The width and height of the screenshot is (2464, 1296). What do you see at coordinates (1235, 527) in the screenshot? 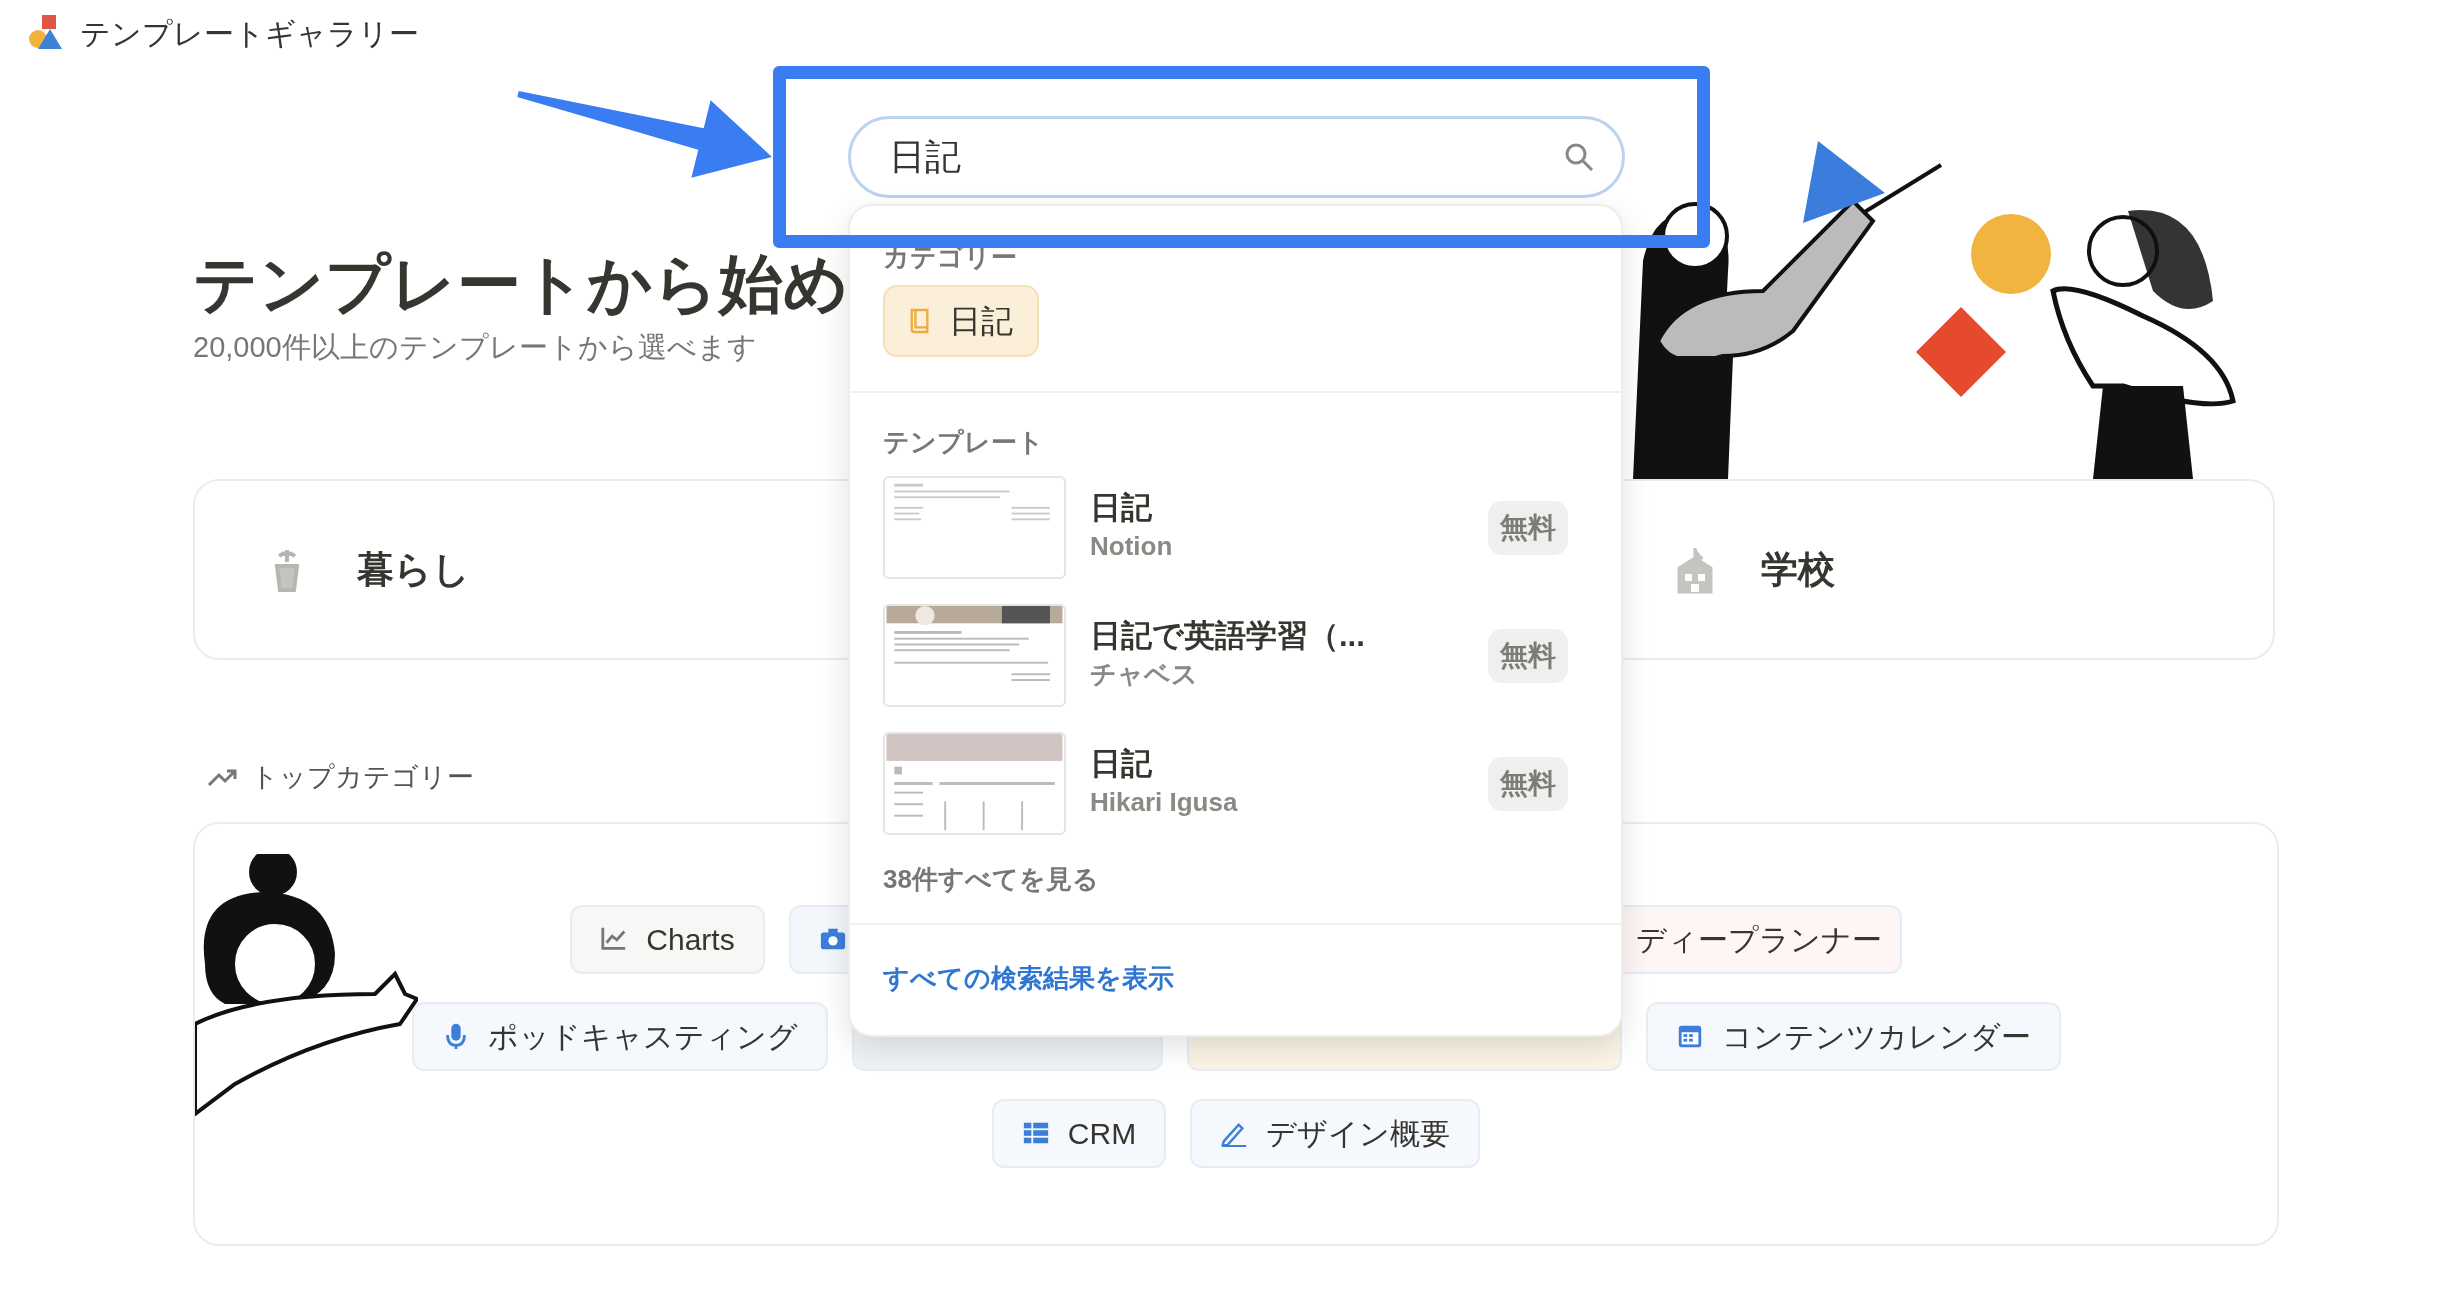
I see `template-item: 日記 Notion 無料` at bounding box center [1235, 527].